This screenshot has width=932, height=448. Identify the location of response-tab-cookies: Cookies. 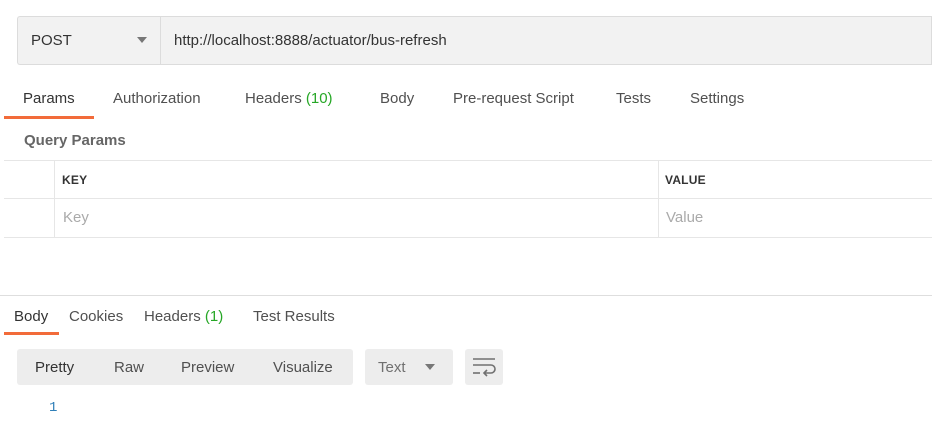
(96, 316).